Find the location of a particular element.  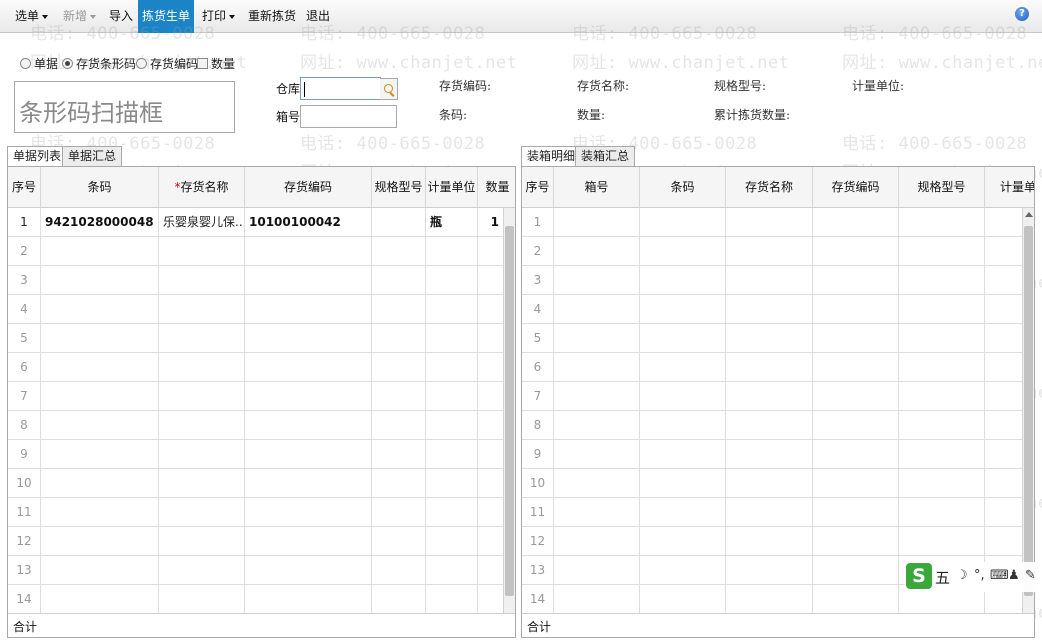

add-menu-button: 新增 is located at coordinates (80, 16).